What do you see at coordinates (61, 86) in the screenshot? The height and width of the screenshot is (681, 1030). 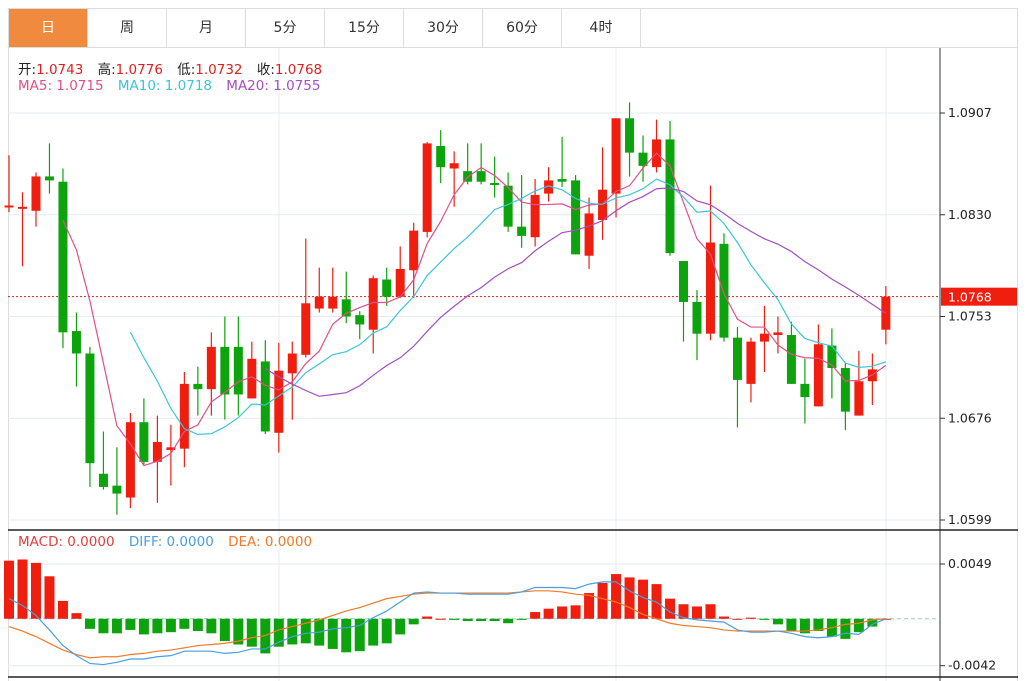 I see `ma5-value: MA5: 1.0715` at bounding box center [61, 86].